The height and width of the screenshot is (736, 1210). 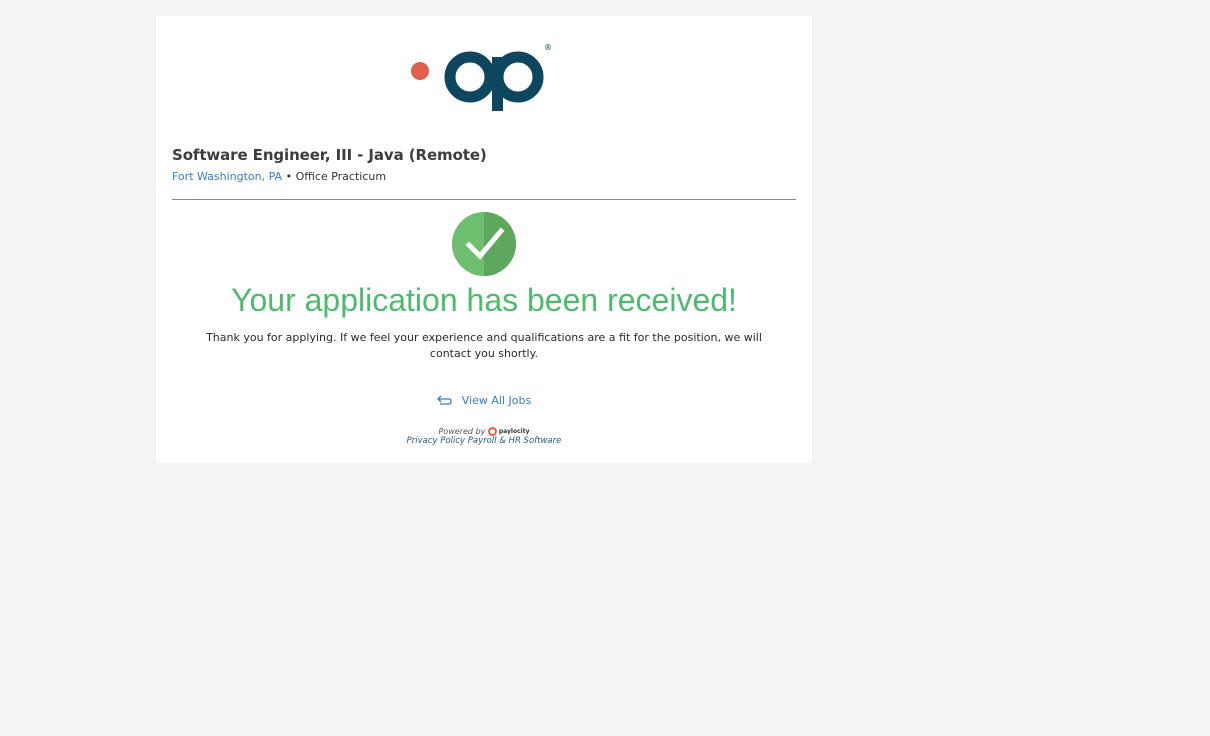 What do you see at coordinates (436, 441) in the screenshot?
I see `privacy-policy-link: Privacy Policy` at bounding box center [436, 441].